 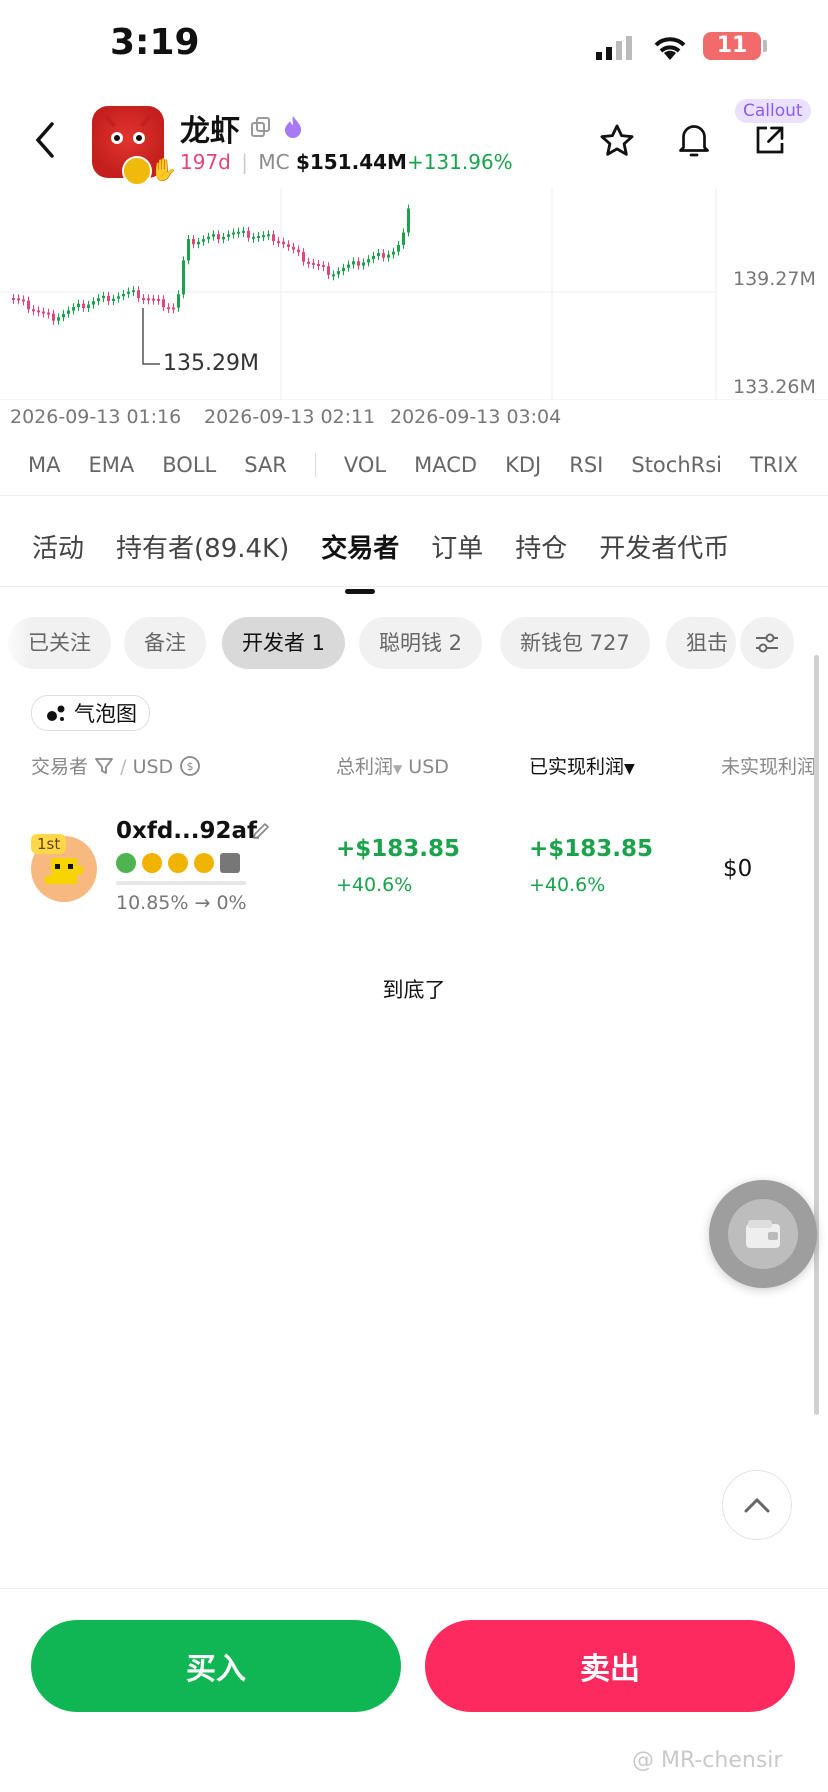 I want to click on filter-developer: 开发者 1, so click(x=284, y=643).